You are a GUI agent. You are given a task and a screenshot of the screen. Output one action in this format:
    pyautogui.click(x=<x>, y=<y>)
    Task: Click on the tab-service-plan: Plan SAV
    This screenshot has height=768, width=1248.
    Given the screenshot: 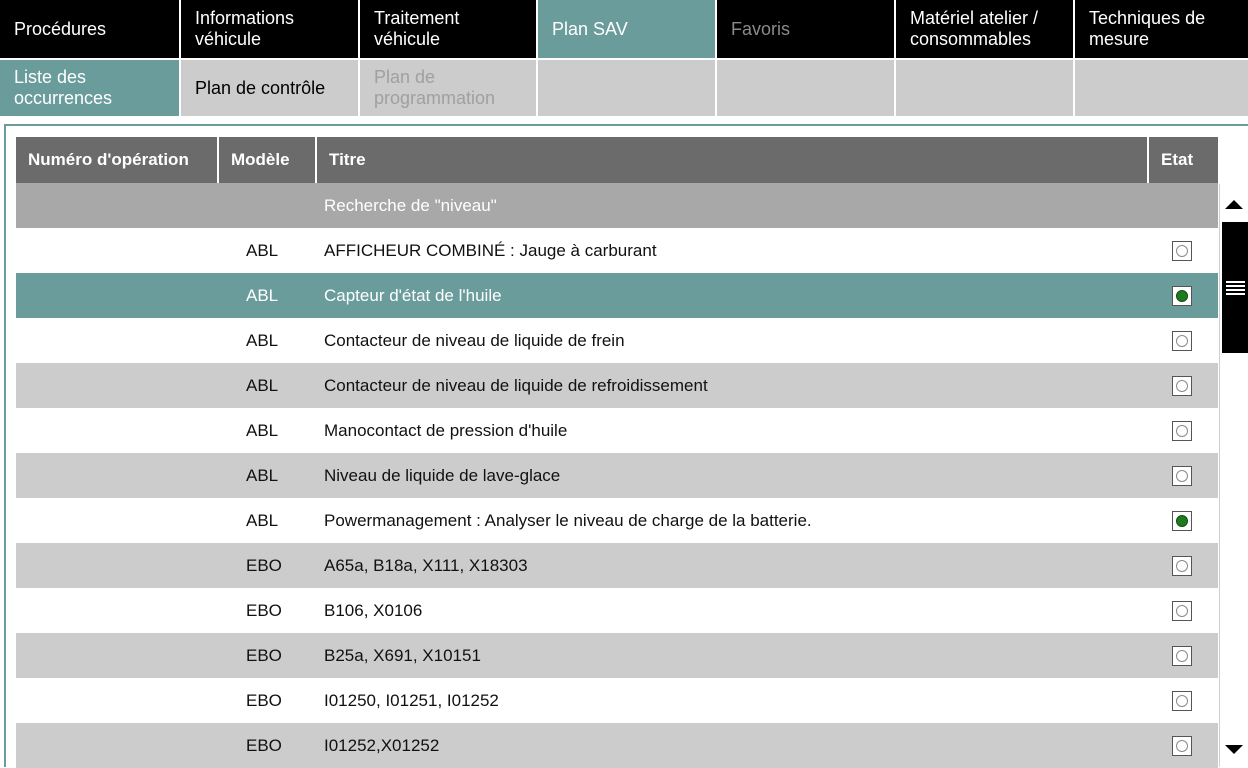 What is the action you would take?
    pyautogui.click(x=627, y=29)
    